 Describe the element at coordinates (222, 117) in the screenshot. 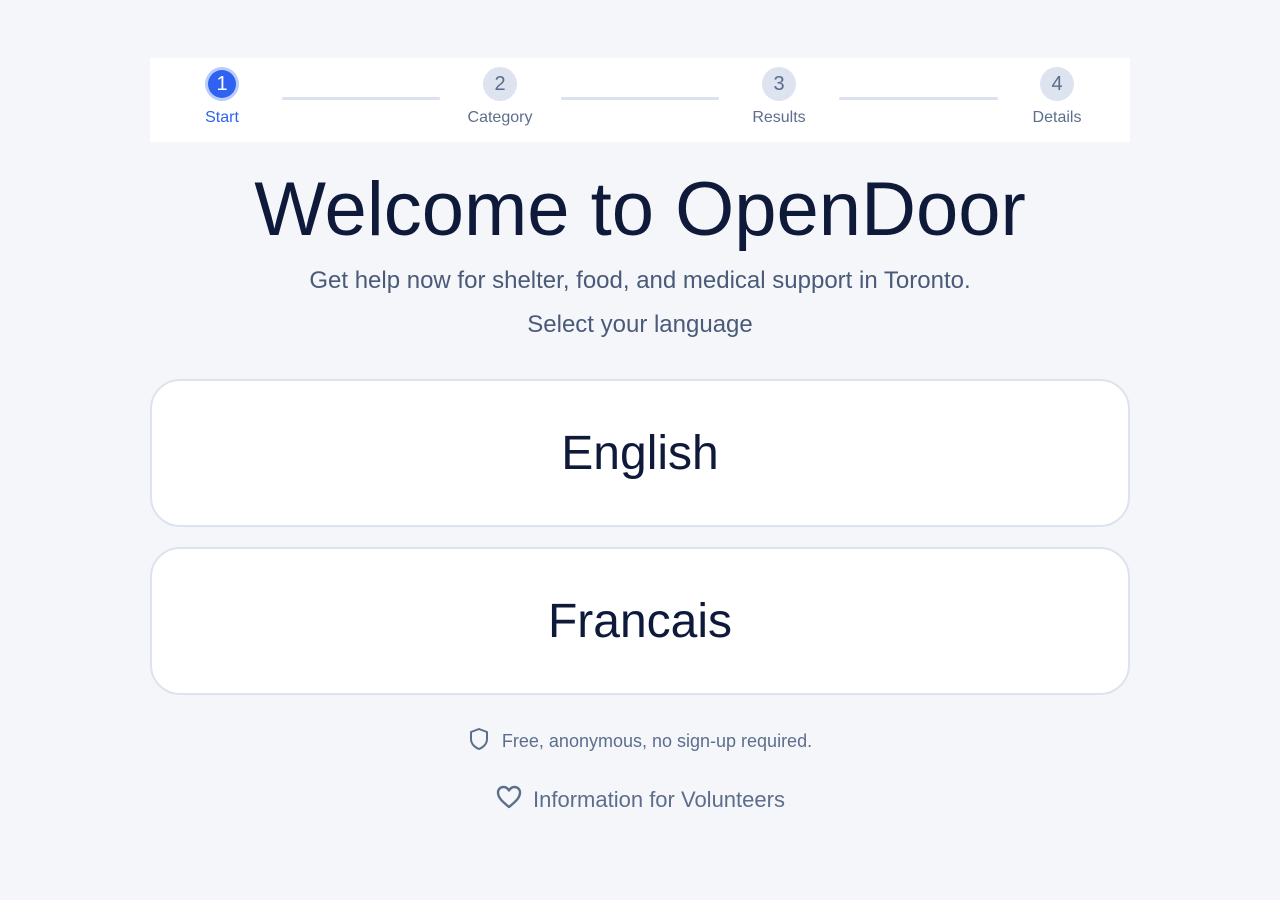

I see `step-label: Start` at that location.